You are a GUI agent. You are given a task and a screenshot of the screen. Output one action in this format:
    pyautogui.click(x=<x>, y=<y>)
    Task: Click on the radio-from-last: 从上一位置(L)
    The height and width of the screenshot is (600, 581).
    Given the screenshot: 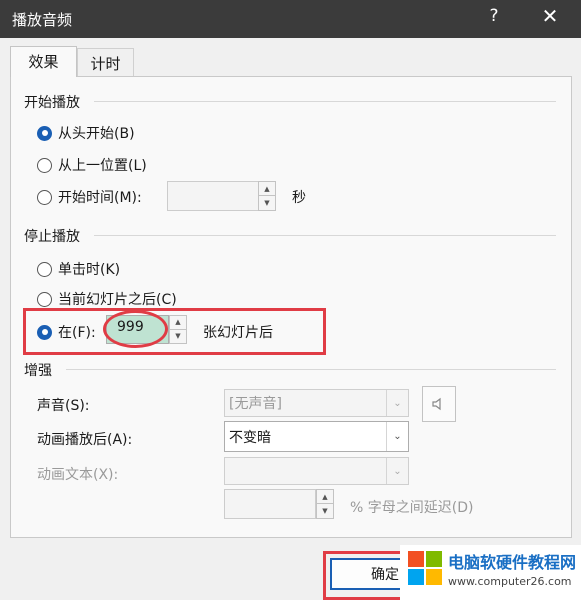 What is the action you would take?
    pyautogui.click(x=92, y=165)
    